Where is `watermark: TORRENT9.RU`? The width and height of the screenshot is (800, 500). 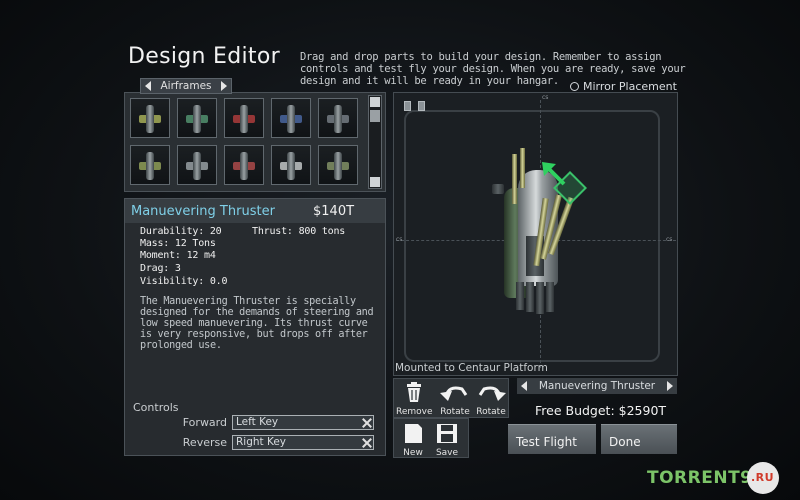 watermark: TORRENT9.RU is located at coordinates (713, 478).